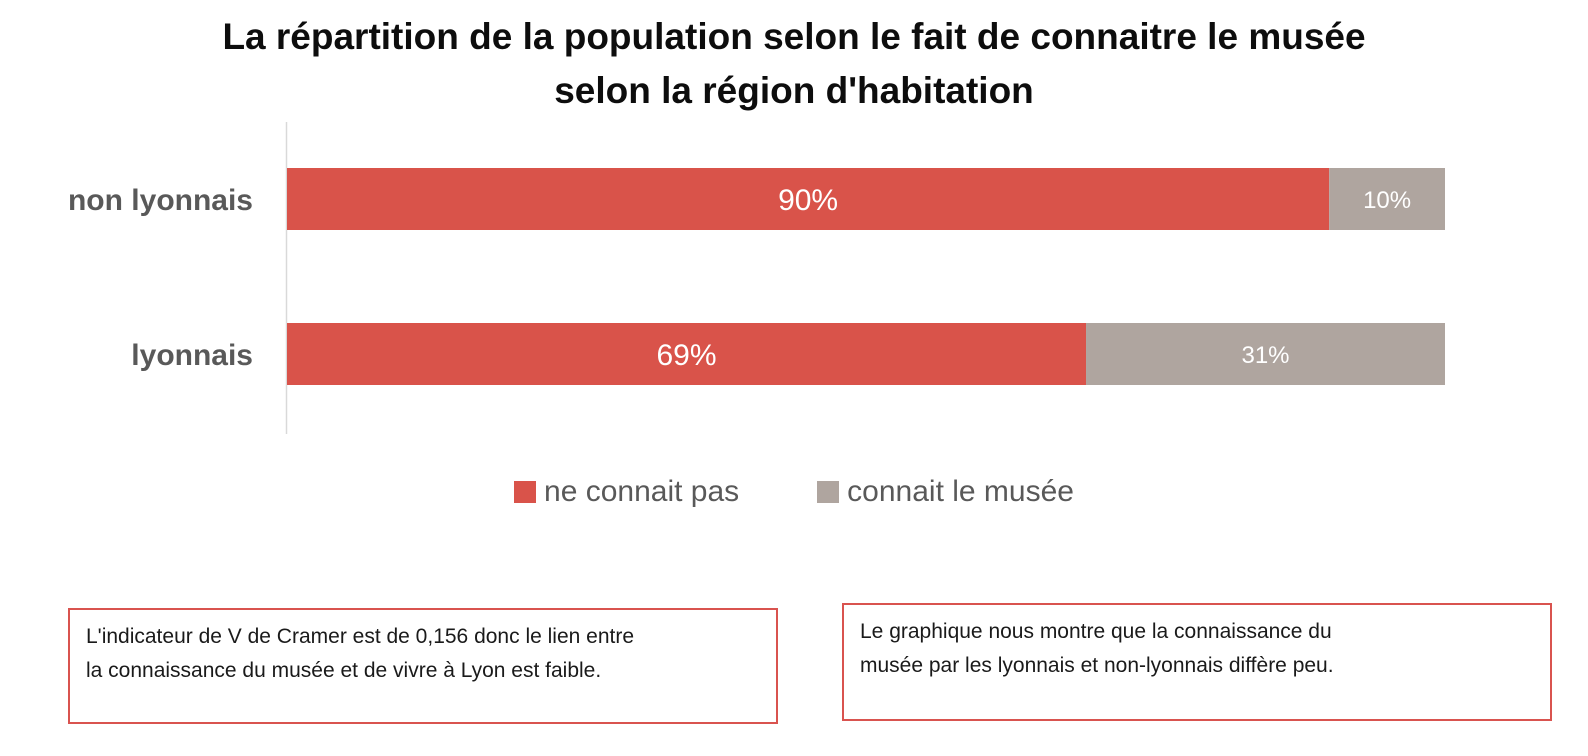 The image size is (1588, 756). What do you see at coordinates (960, 491) in the screenshot?
I see `legend-label-connait-le-musee: connait le musée` at bounding box center [960, 491].